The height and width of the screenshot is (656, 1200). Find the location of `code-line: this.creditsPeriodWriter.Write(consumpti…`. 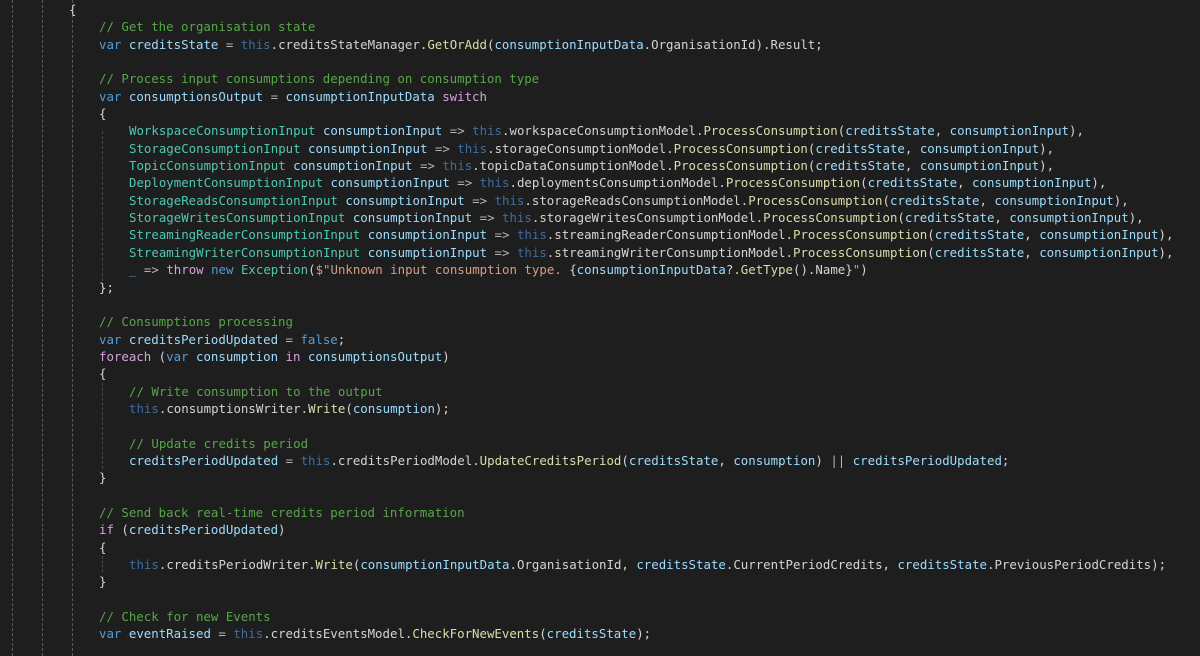

code-line: this.creditsPeriodWriter.Write(consumpti… is located at coordinates (600, 564).